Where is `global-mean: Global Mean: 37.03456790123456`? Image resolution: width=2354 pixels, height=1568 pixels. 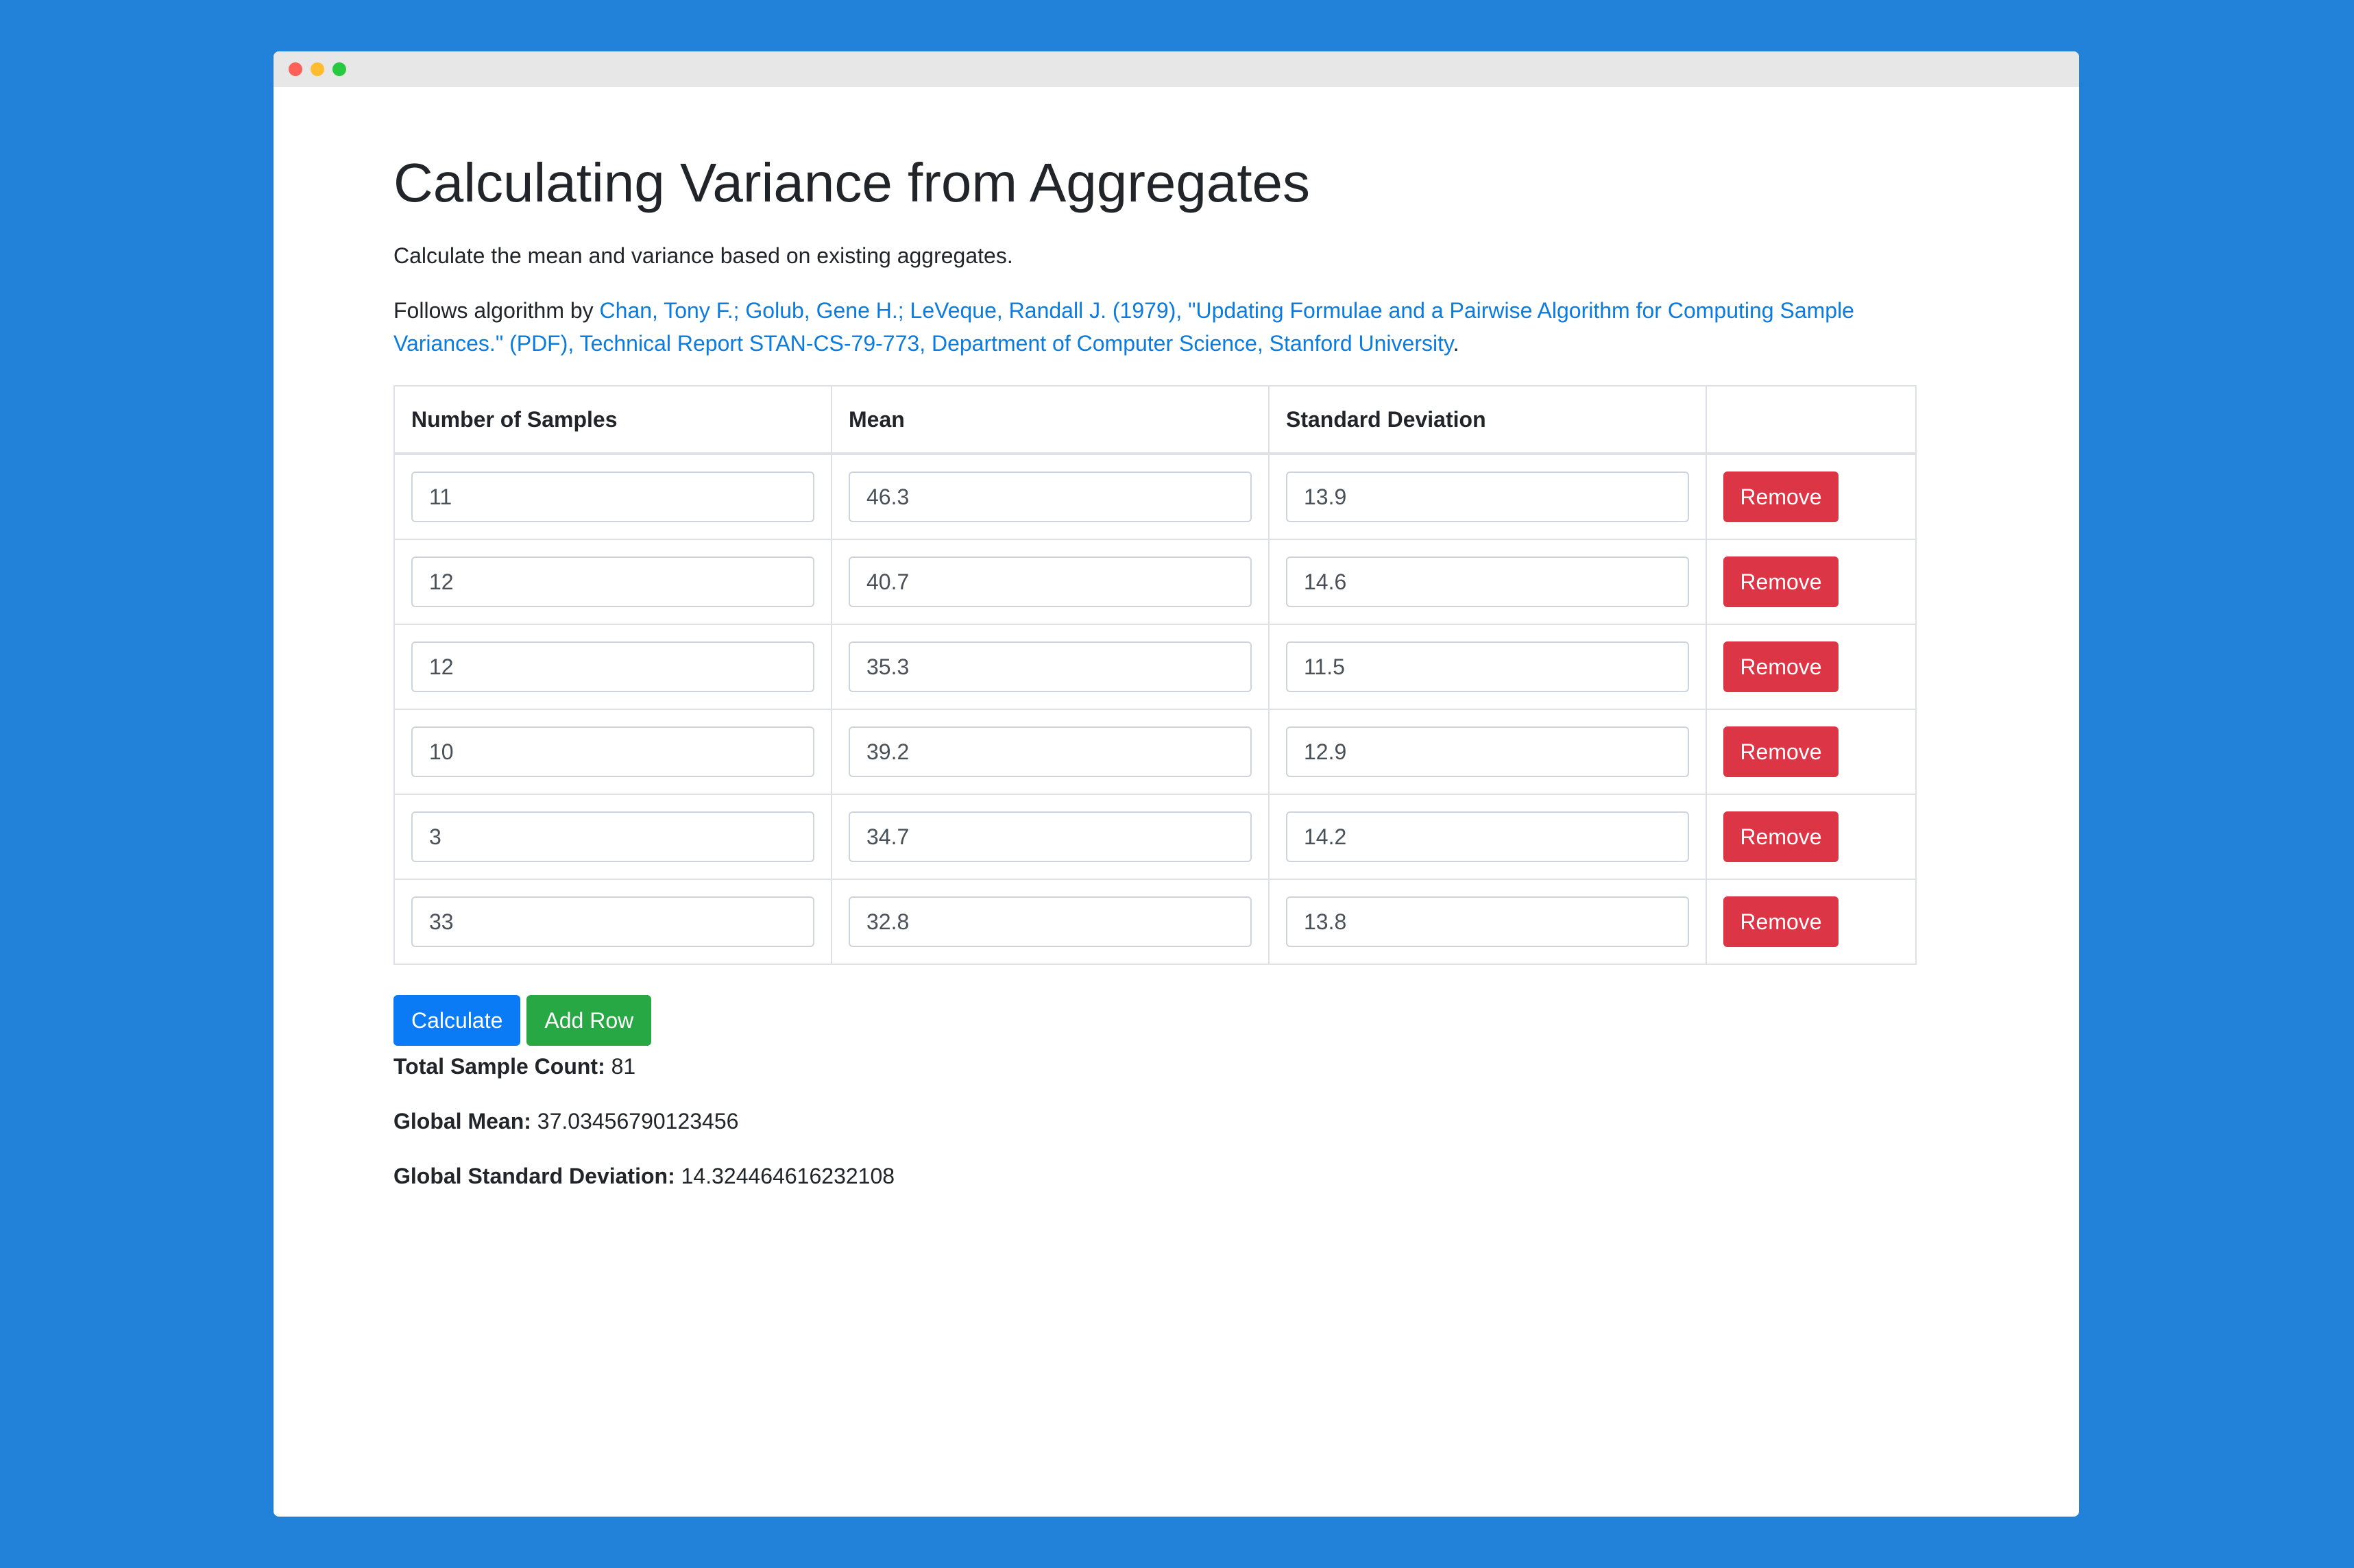 global-mean: Global Mean: 37.03456790123456 is located at coordinates (565, 1121).